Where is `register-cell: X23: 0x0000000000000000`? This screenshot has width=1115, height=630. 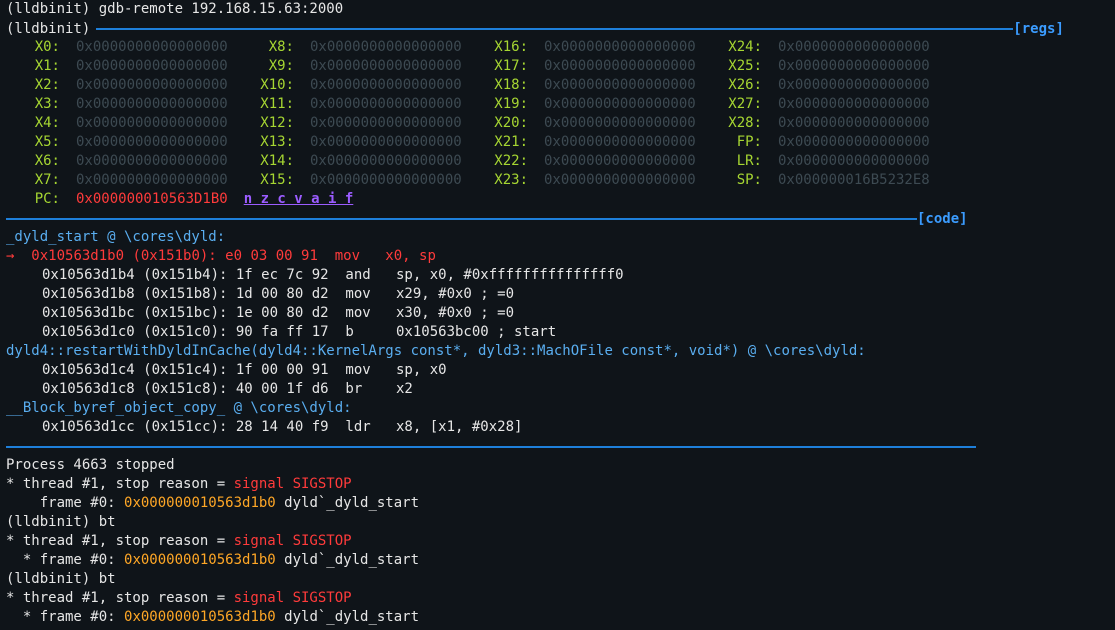
register-cell: X23: 0x0000000000000000 is located at coordinates (591, 180).